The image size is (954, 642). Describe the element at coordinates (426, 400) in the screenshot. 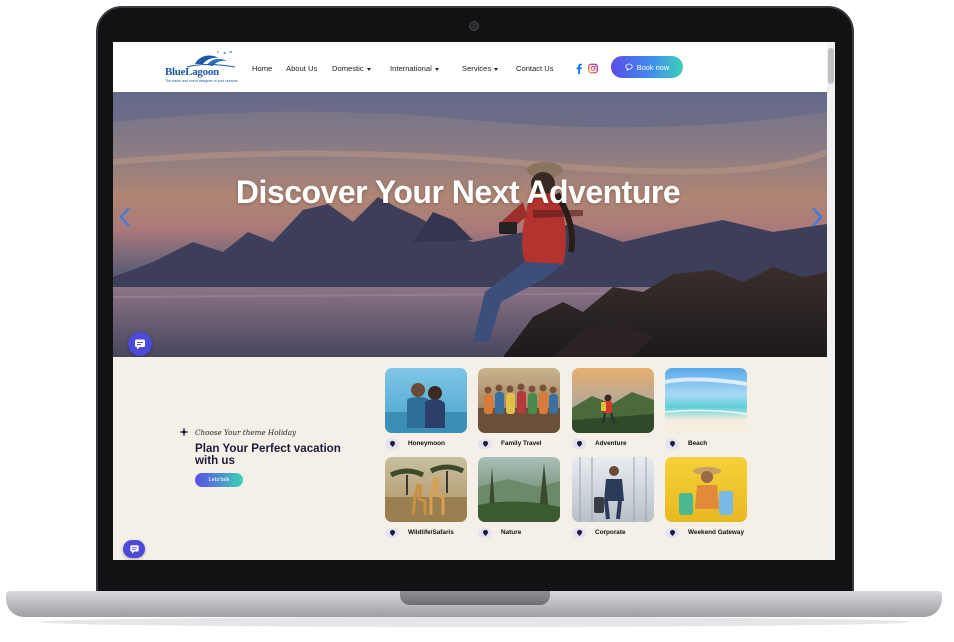

I see `honeymoon-image` at that location.